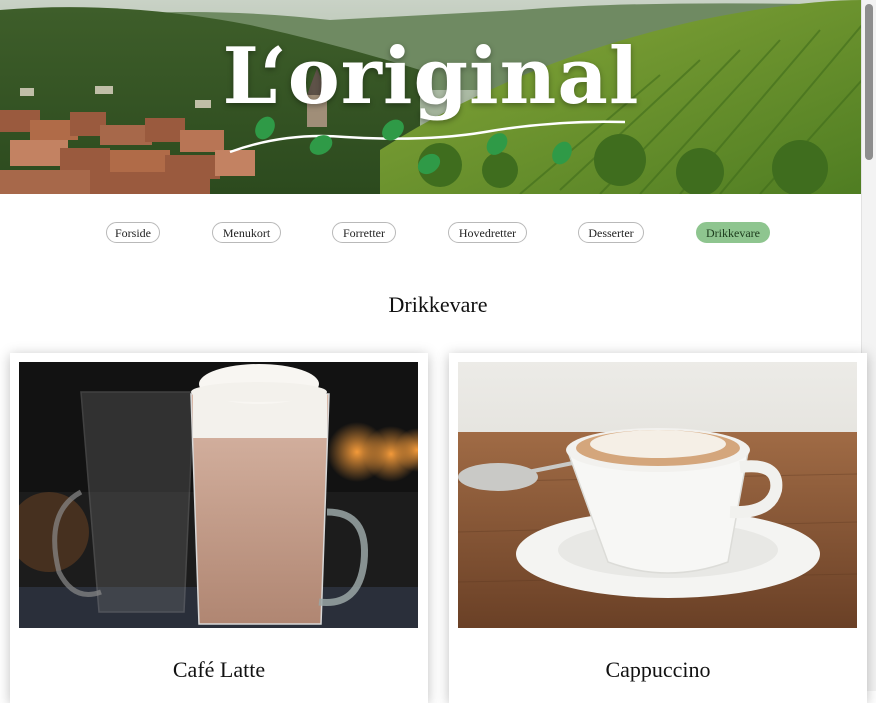  Describe the element at coordinates (364, 232) in the screenshot. I see `nav-item-forretter: Forretter` at that location.